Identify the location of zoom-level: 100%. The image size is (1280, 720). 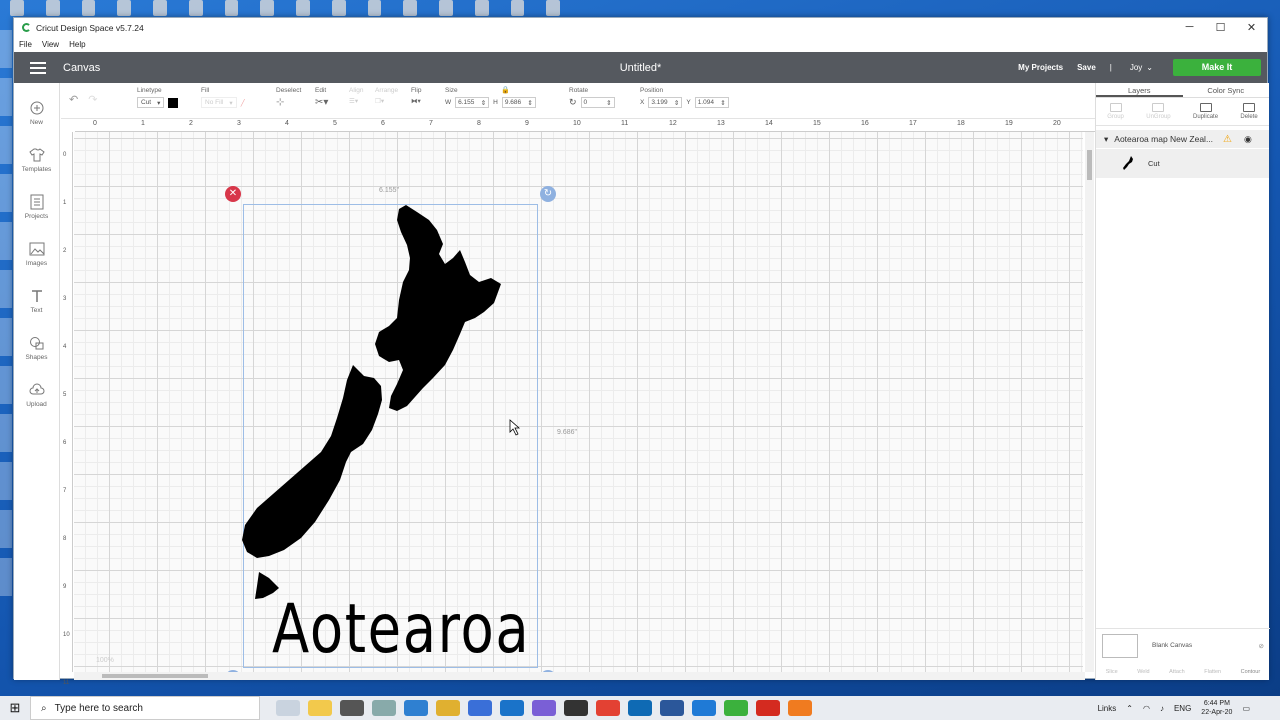
(105, 660).